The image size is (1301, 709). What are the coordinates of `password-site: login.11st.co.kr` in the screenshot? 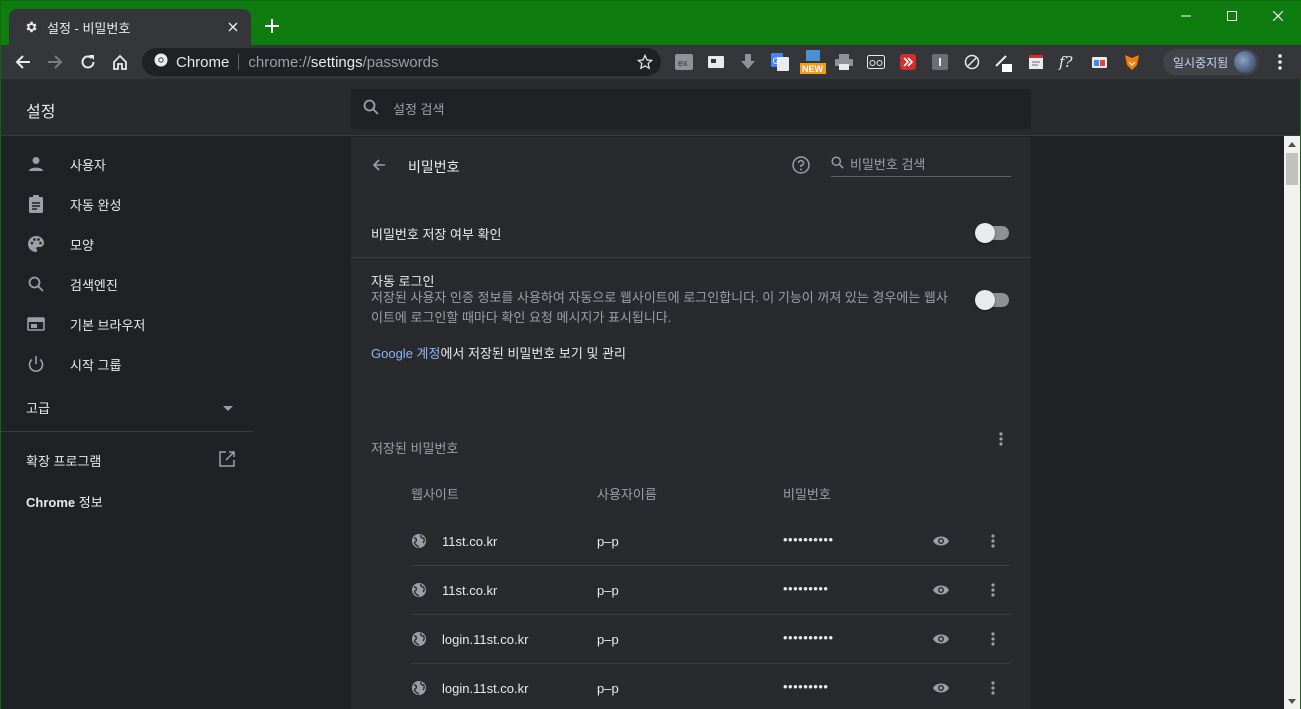 It's located at (485, 639).